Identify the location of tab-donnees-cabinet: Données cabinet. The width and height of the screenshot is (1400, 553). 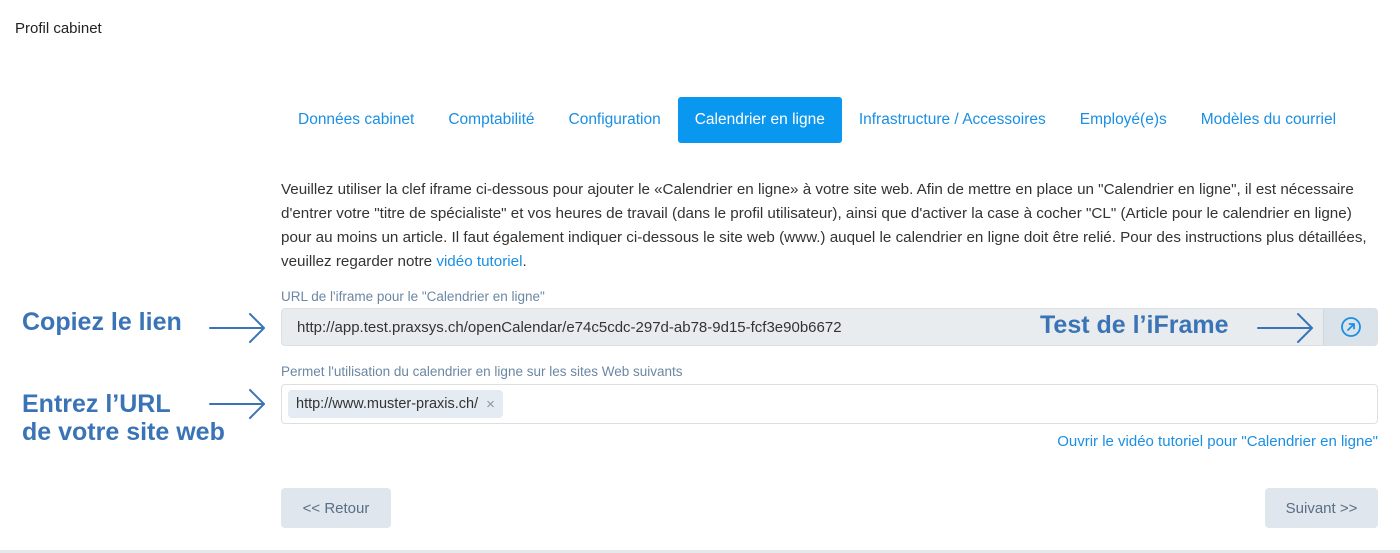
(356, 120).